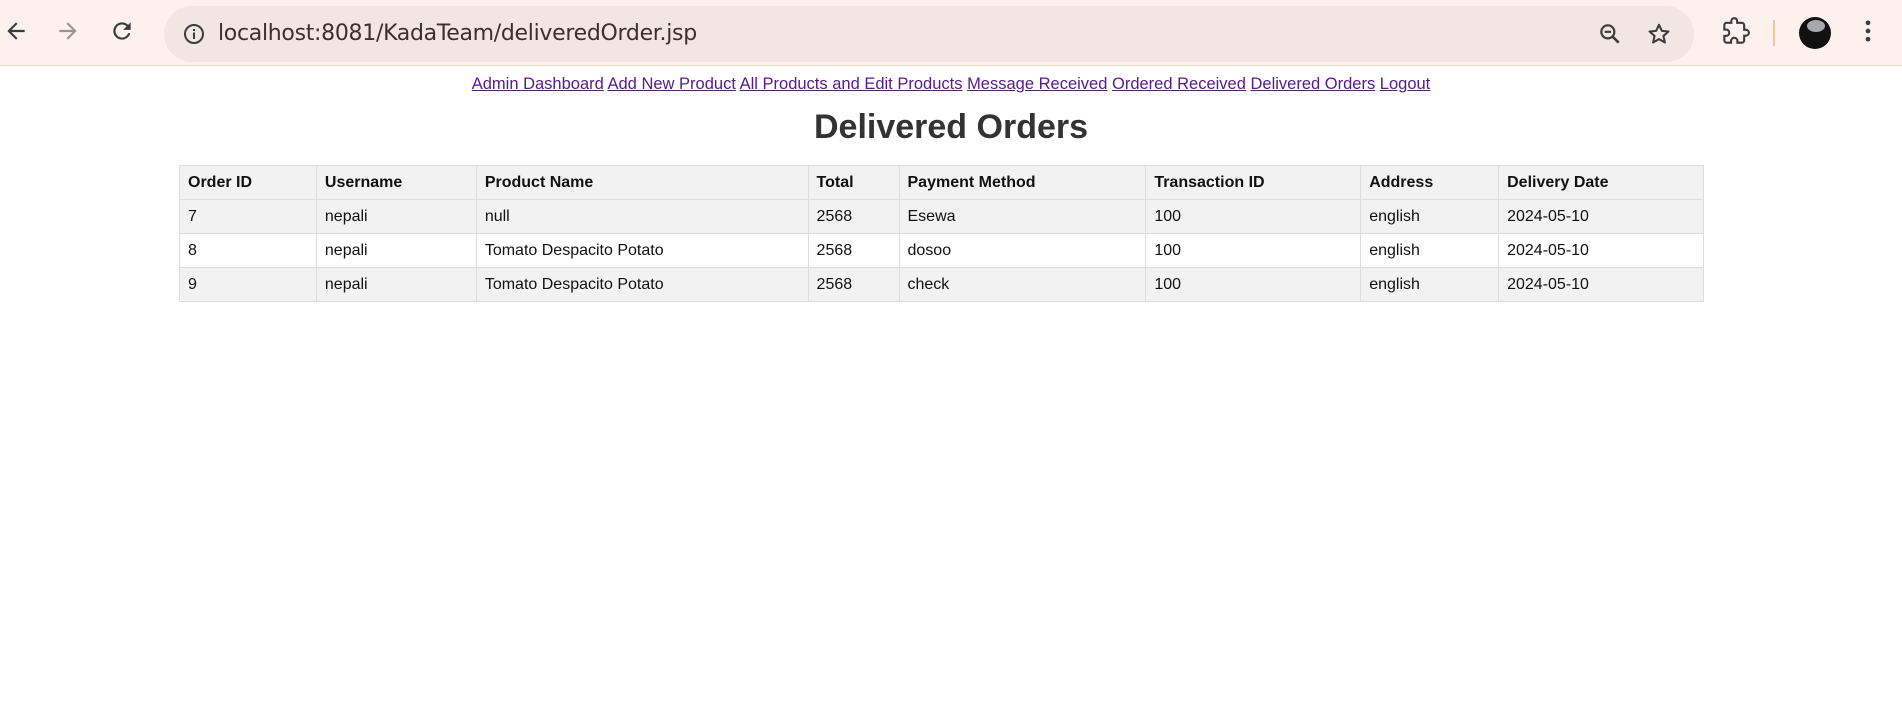 The width and height of the screenshot is (1902, 719). I want to click on zoom-button, so click(1610, 34).